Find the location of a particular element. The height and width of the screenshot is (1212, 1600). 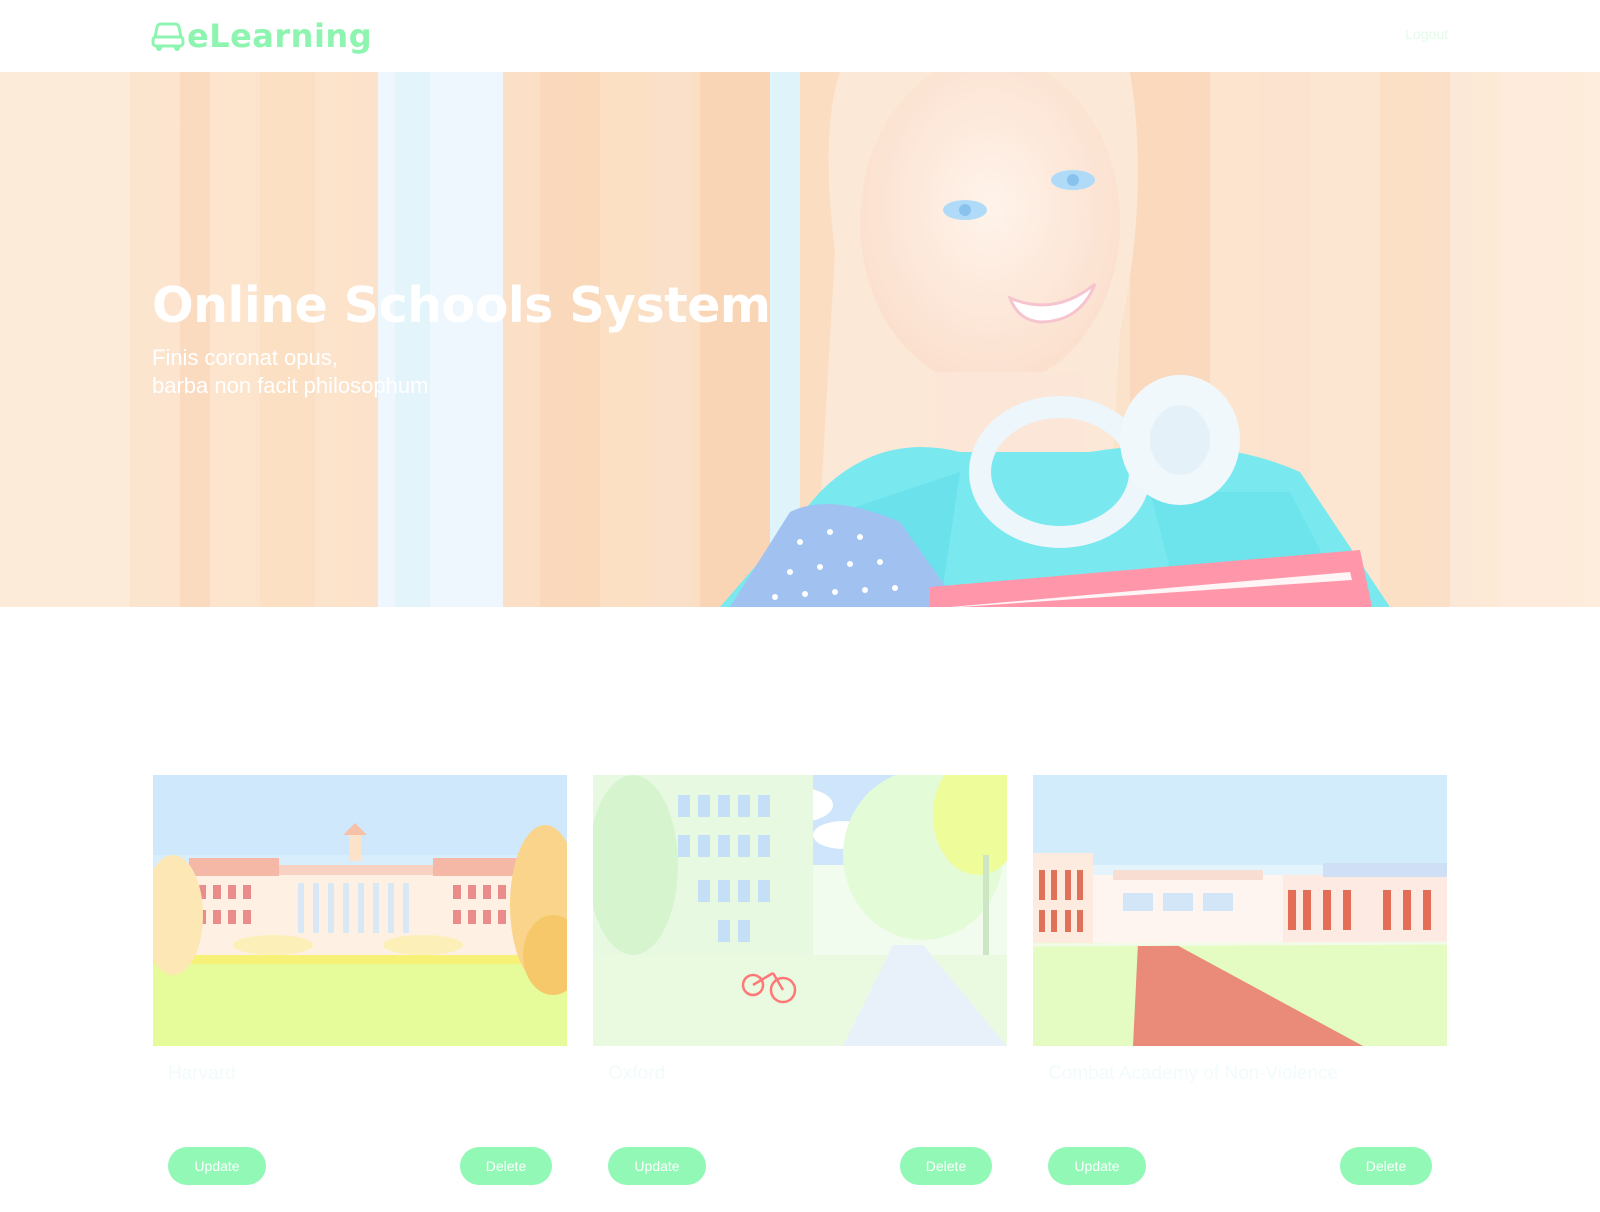

brand-logo-link: eLearning is located at coordinates (261, 36).